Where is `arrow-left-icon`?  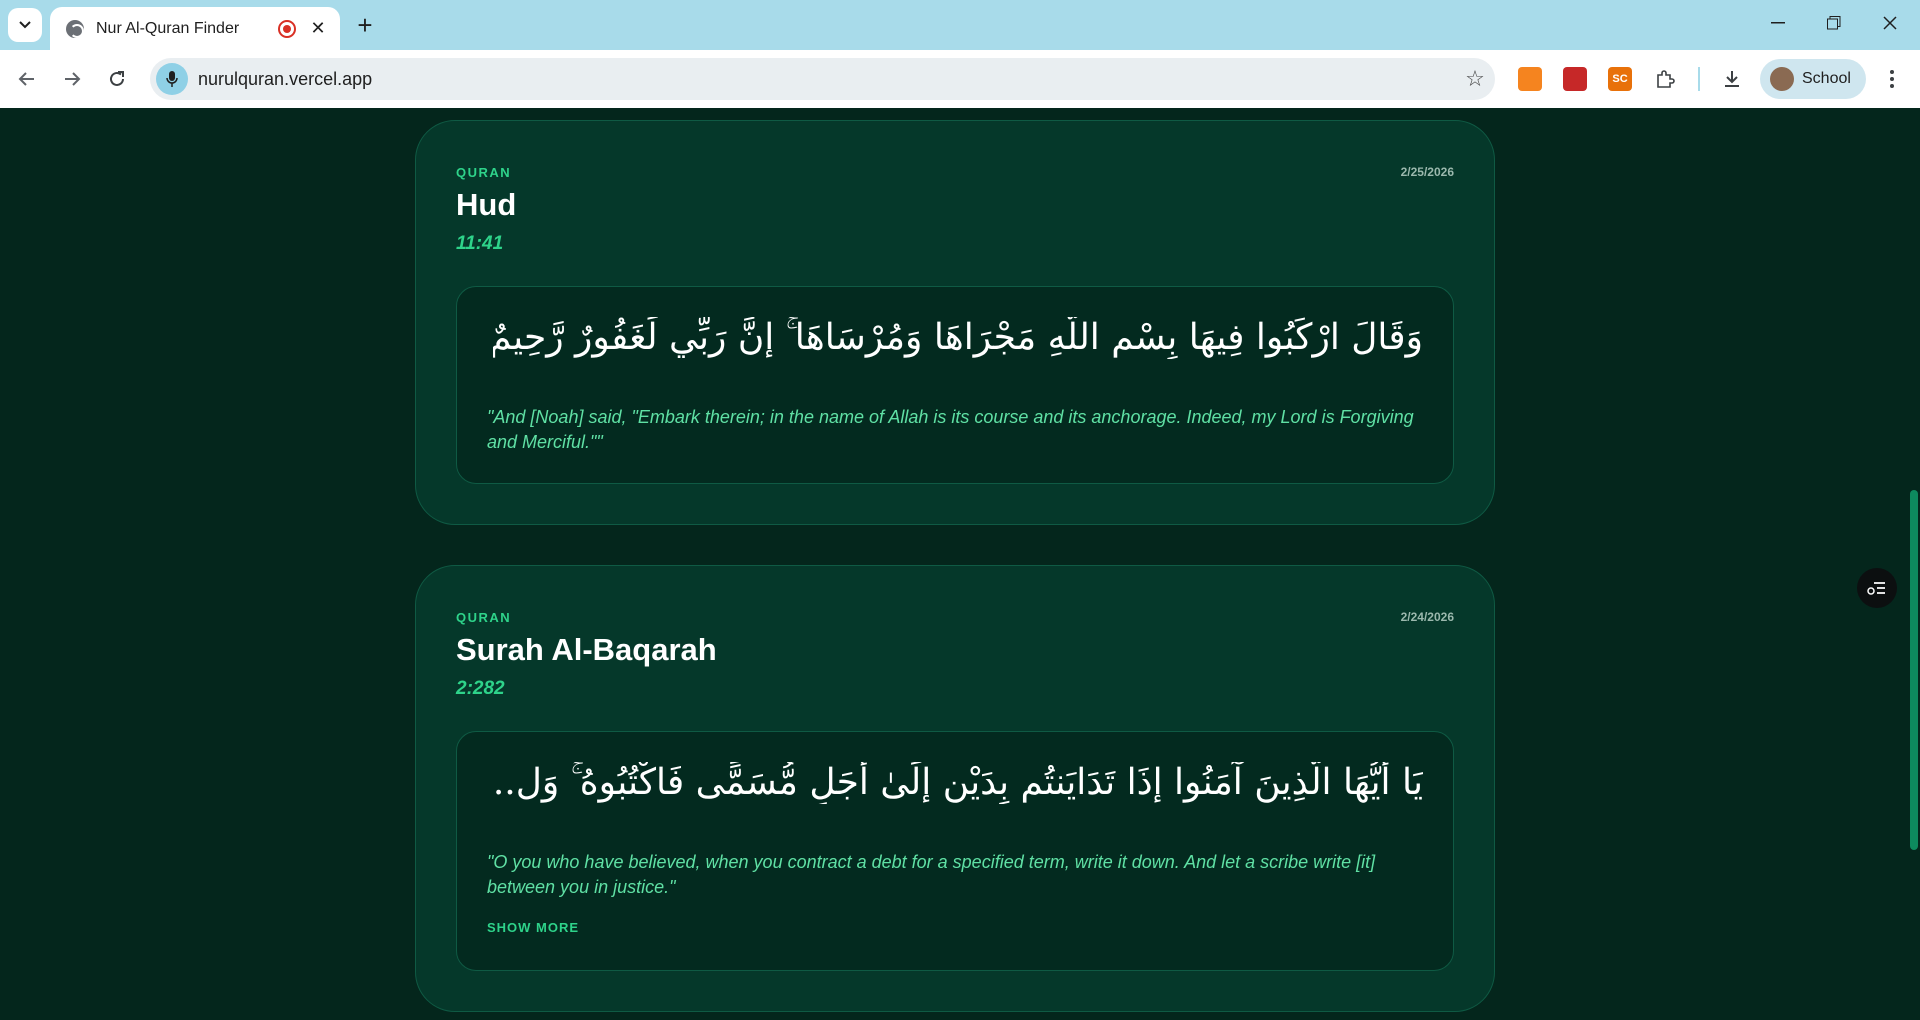
arrow-left-icon is located at coordinates (26, 79).